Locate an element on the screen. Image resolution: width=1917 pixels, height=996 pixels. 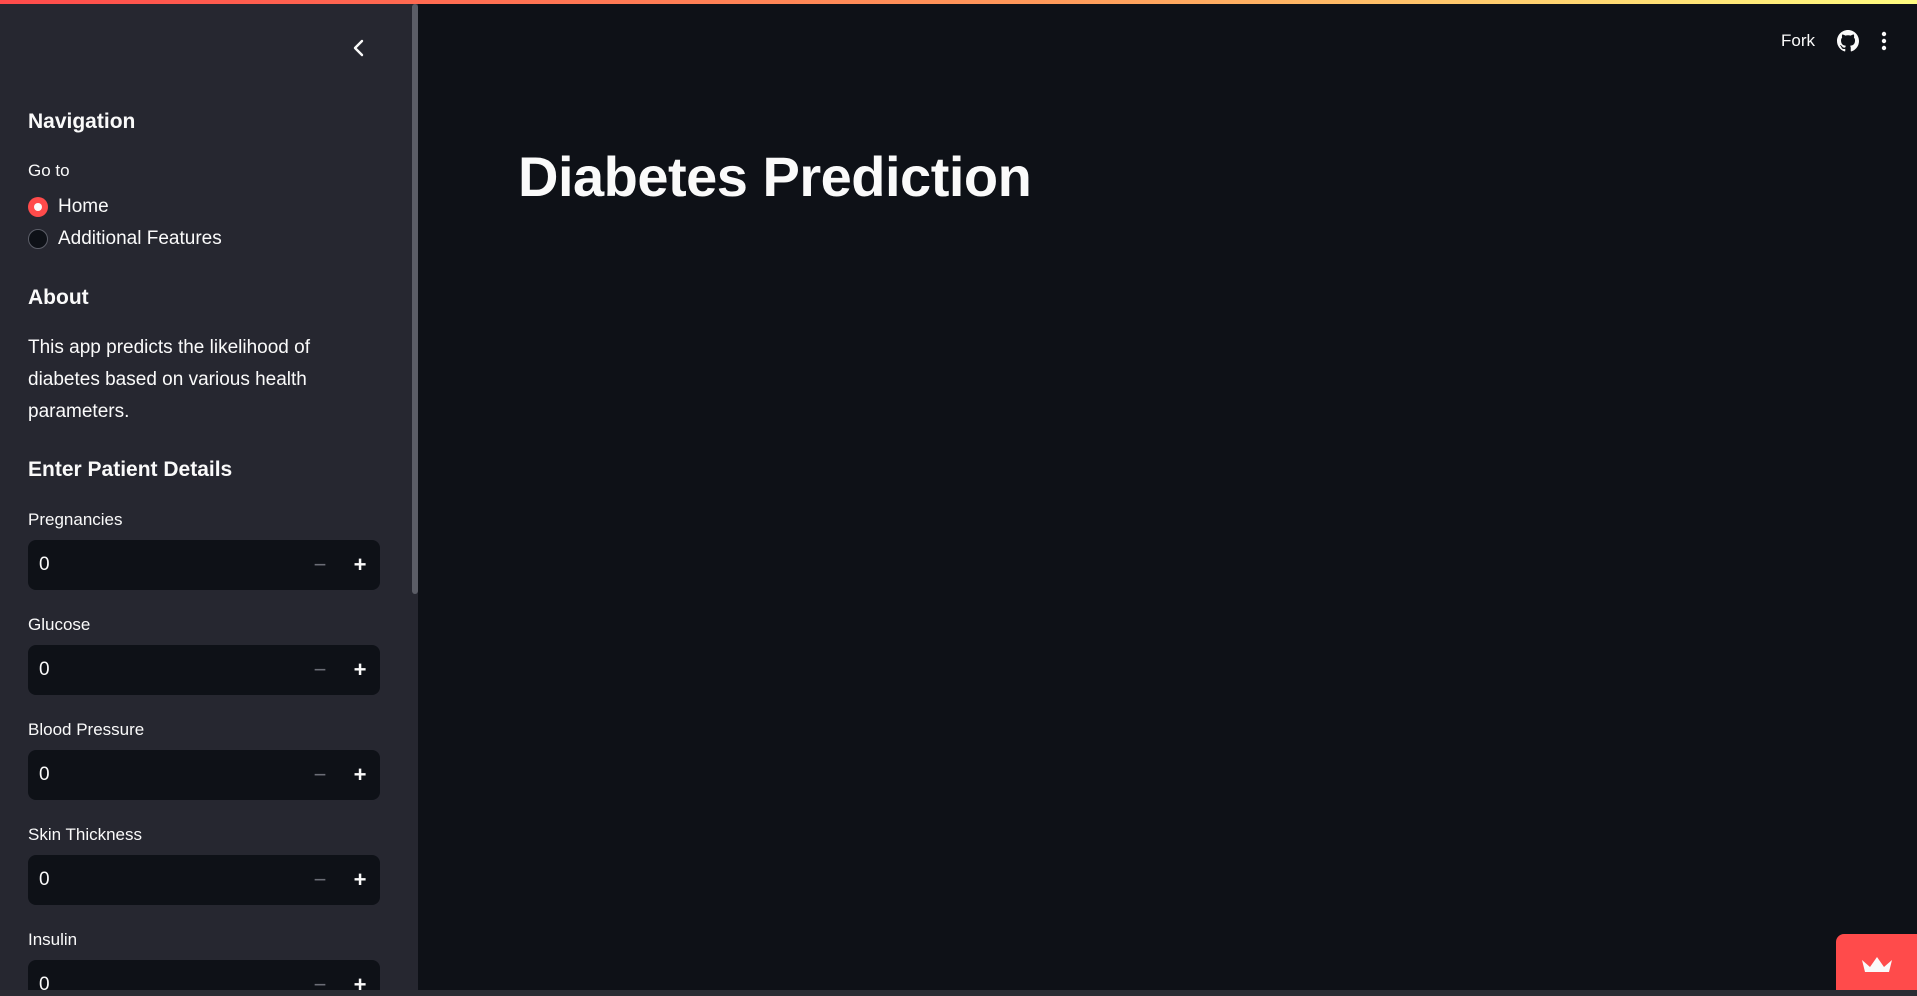
github-button is located at coordinates (1848, 41).